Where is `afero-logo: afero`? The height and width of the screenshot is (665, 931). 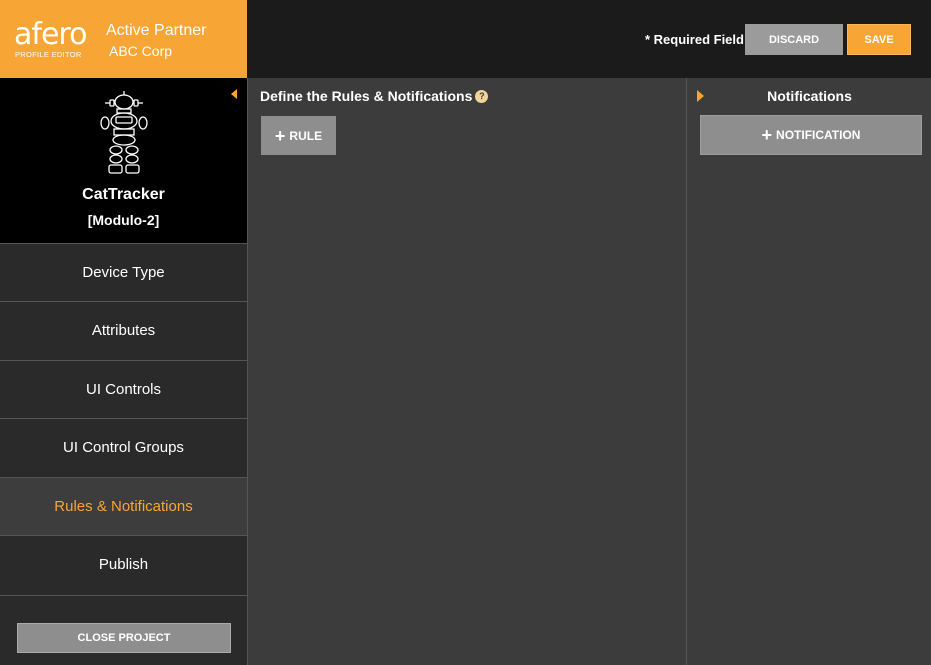 afero-logo: afero is located at coordinates (50, 34).